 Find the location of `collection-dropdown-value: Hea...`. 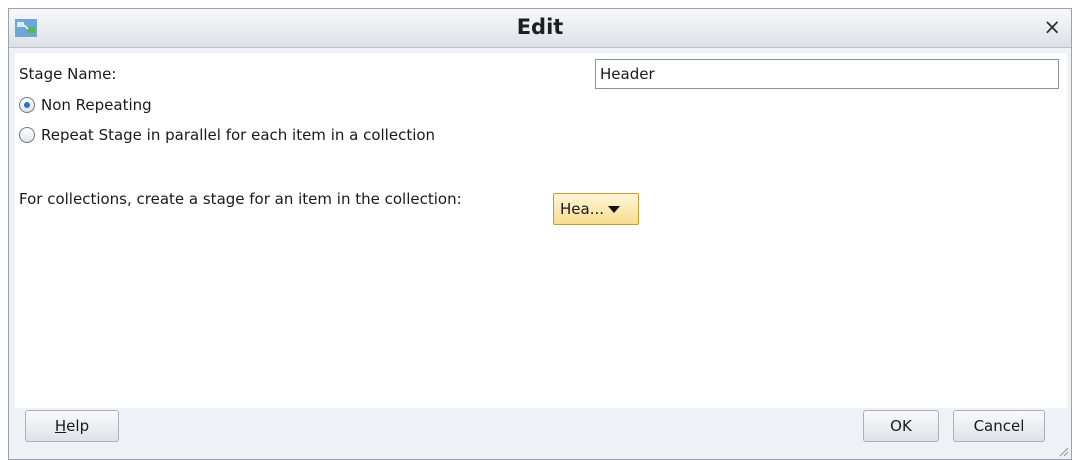

collection-dropdown-value: Hea... is located at coordinates (582, 209).